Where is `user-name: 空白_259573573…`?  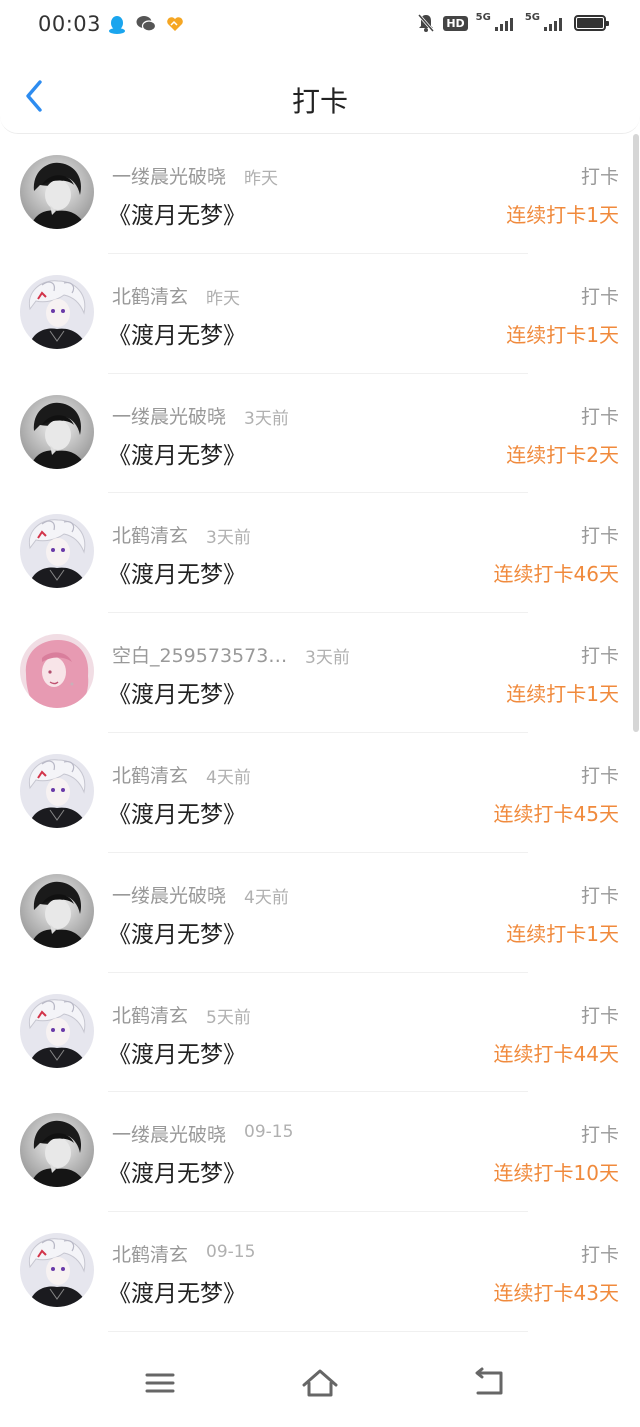
user-name: 空白_259573573… is located at coordinates (199, 654).